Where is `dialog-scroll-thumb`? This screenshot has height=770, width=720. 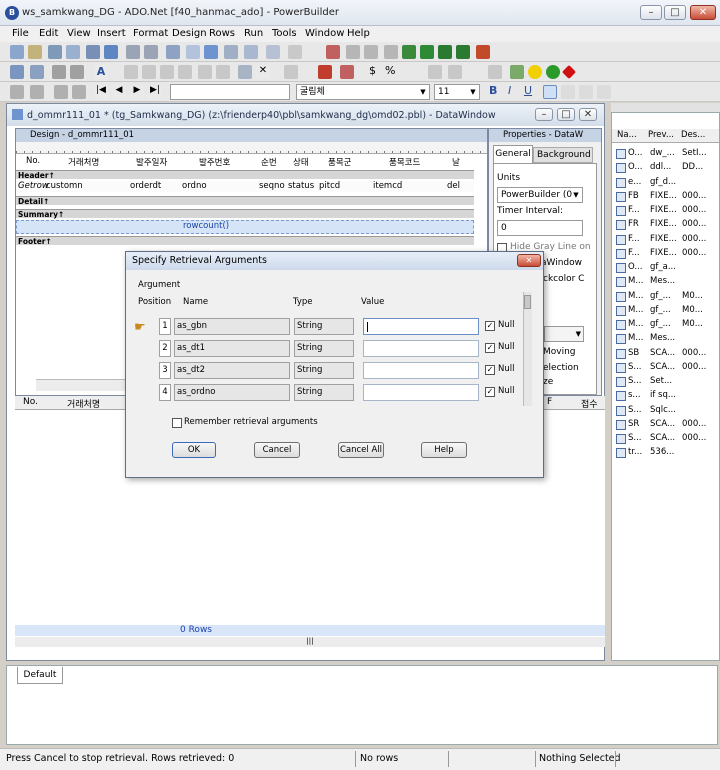 dialog-scroll-thumb is located at coordinates (527, 302).